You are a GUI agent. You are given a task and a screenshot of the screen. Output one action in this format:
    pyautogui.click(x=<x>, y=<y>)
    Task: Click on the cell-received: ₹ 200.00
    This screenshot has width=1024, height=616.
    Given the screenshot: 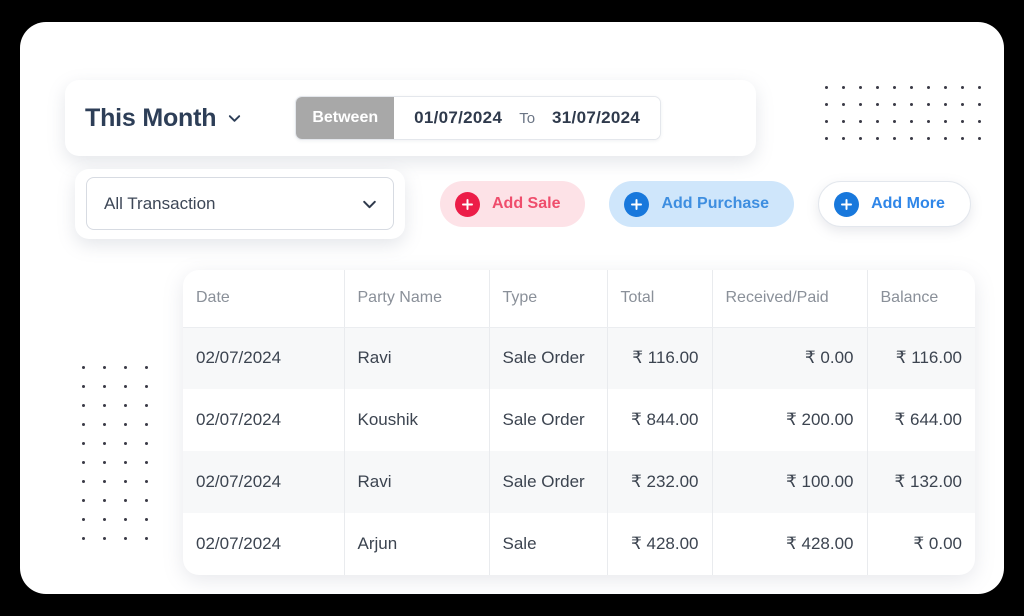 What is the action you would take?
    pyautogui.click(x=790, y=420)
    